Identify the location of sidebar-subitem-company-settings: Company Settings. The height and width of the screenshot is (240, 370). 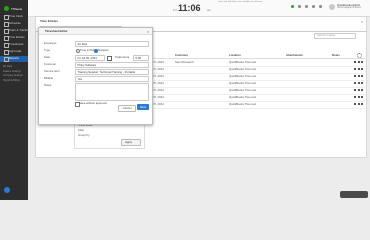
(13, 76).